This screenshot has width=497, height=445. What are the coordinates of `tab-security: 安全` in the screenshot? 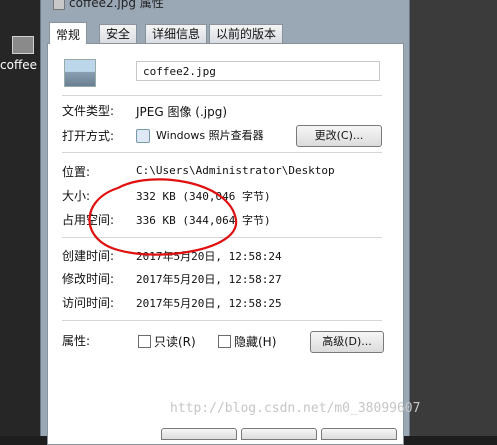 It's located at (118, 33).